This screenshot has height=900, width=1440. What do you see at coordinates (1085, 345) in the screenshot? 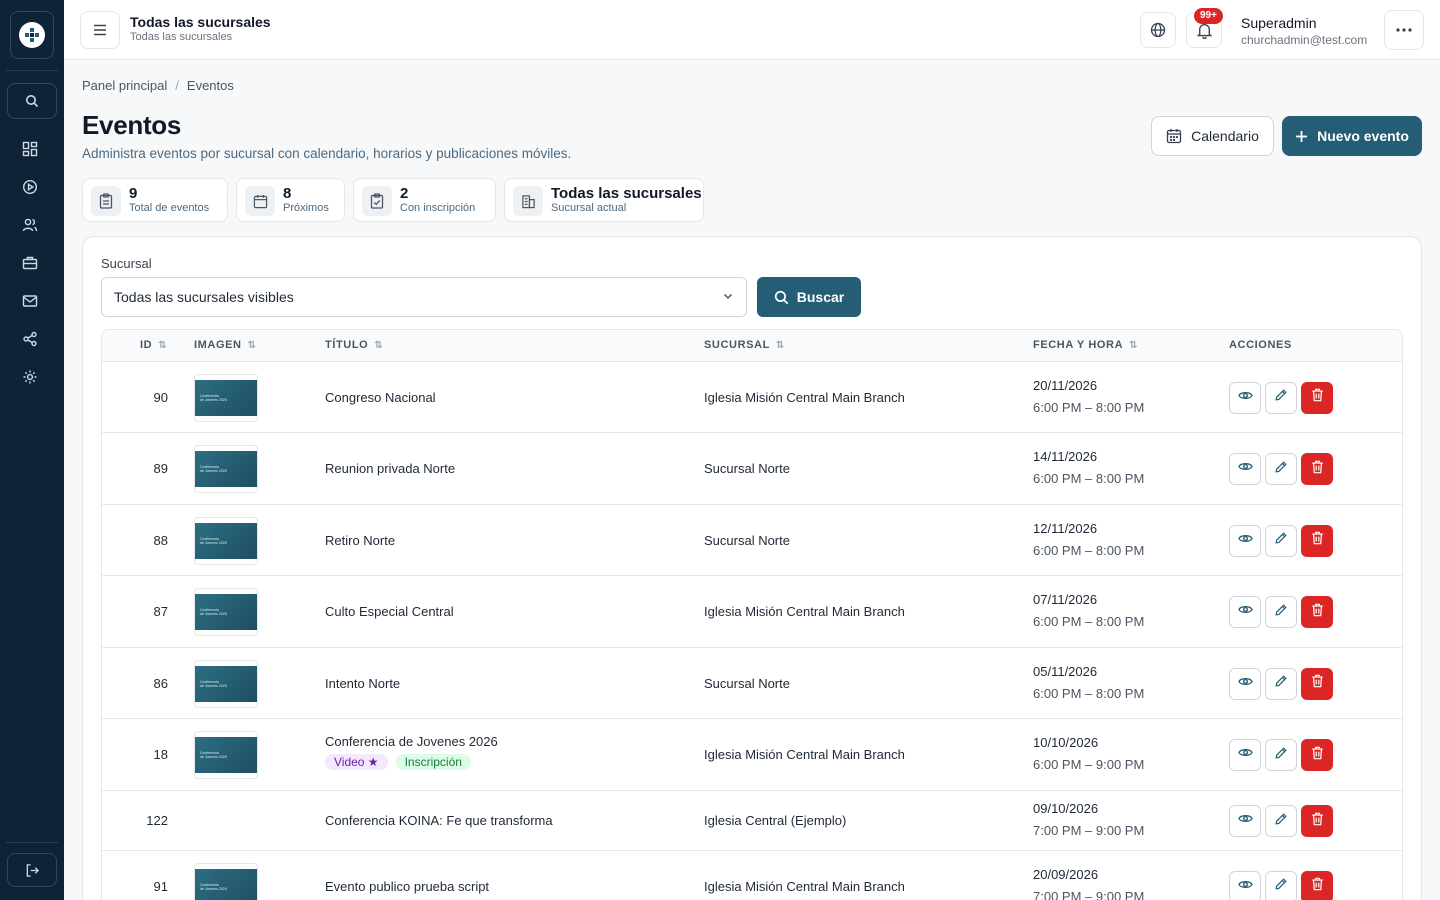
I see `th-datetime: FECHA Y HORA ⇅` at bounding box center [1085, 345].